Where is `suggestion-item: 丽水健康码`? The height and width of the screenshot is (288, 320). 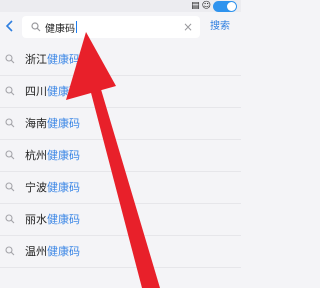 suggestion-item: 丽水健康码 is located at coordinates (120, 220).